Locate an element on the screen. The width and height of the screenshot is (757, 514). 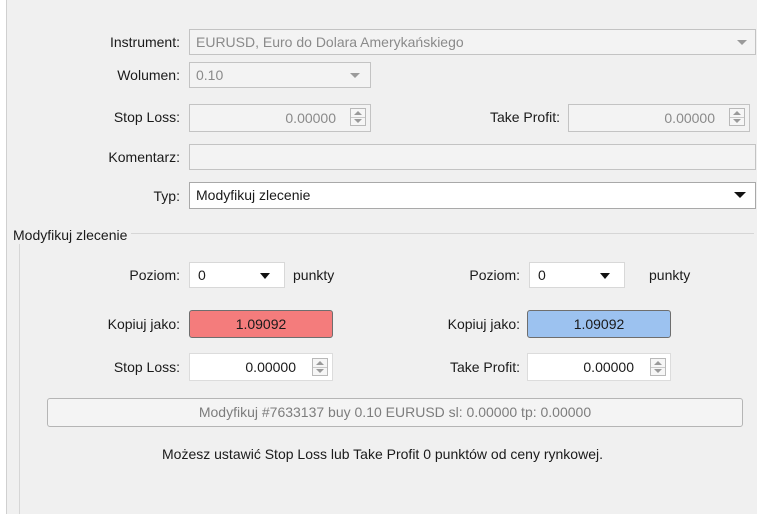
right-level-value: 0 is located at coordinates (542, 275).